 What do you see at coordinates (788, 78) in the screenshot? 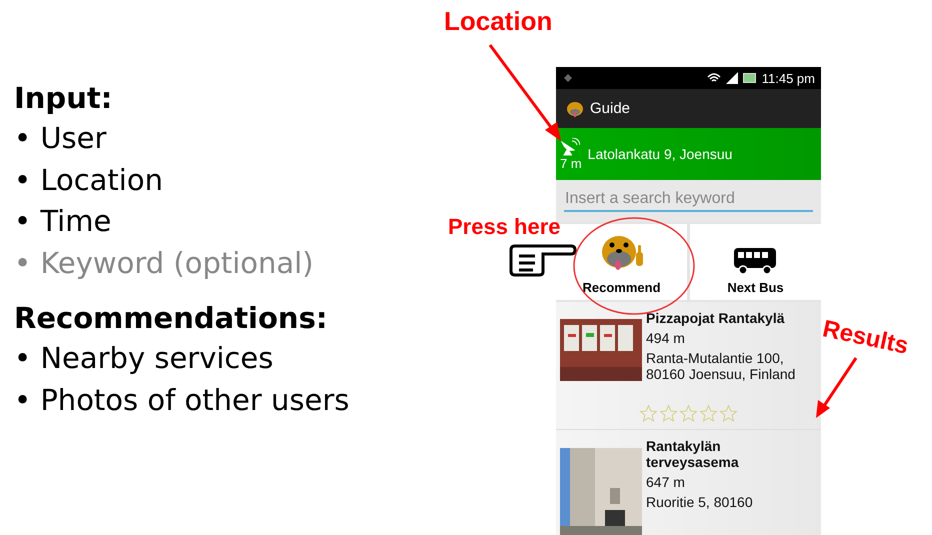
I see `clock: 11:45 pm` at bounding box center [788, 78].